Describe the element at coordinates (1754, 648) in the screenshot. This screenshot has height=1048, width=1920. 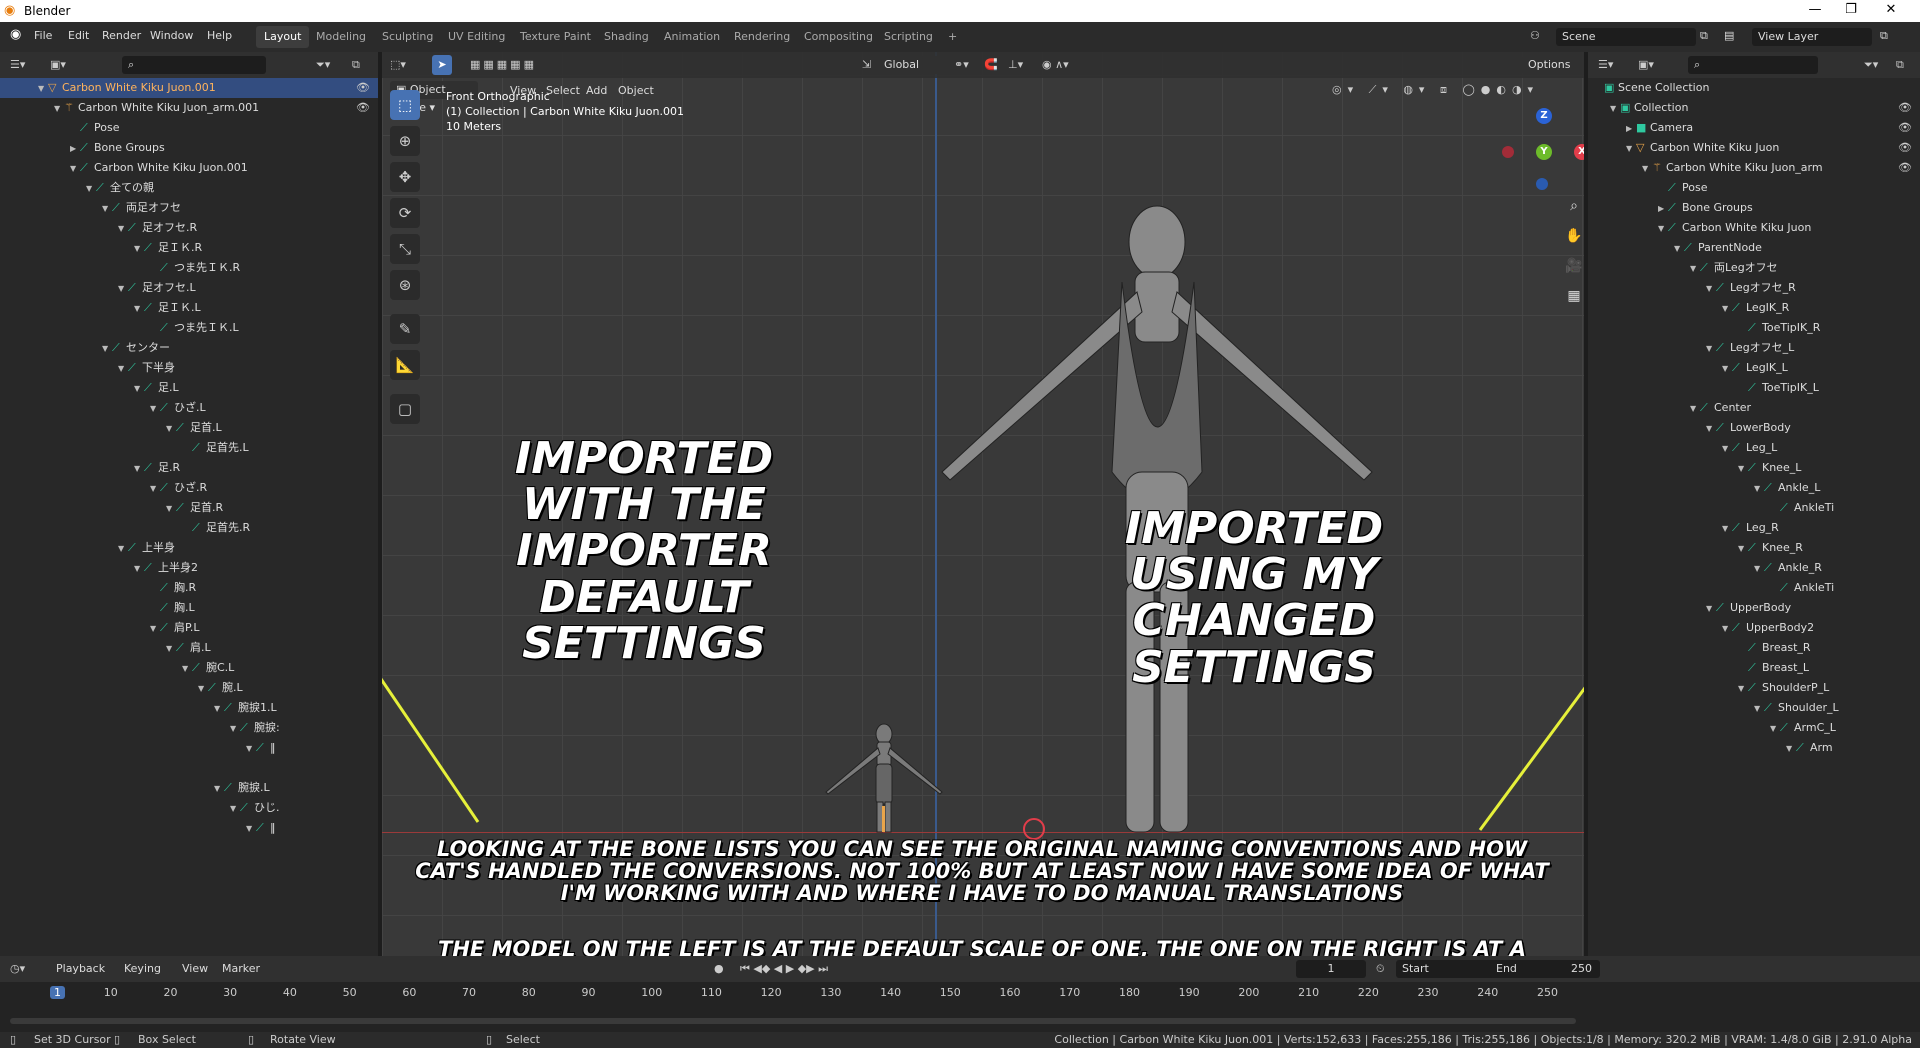
I see `outliner-row: ⟋ Breast_R` at that location.